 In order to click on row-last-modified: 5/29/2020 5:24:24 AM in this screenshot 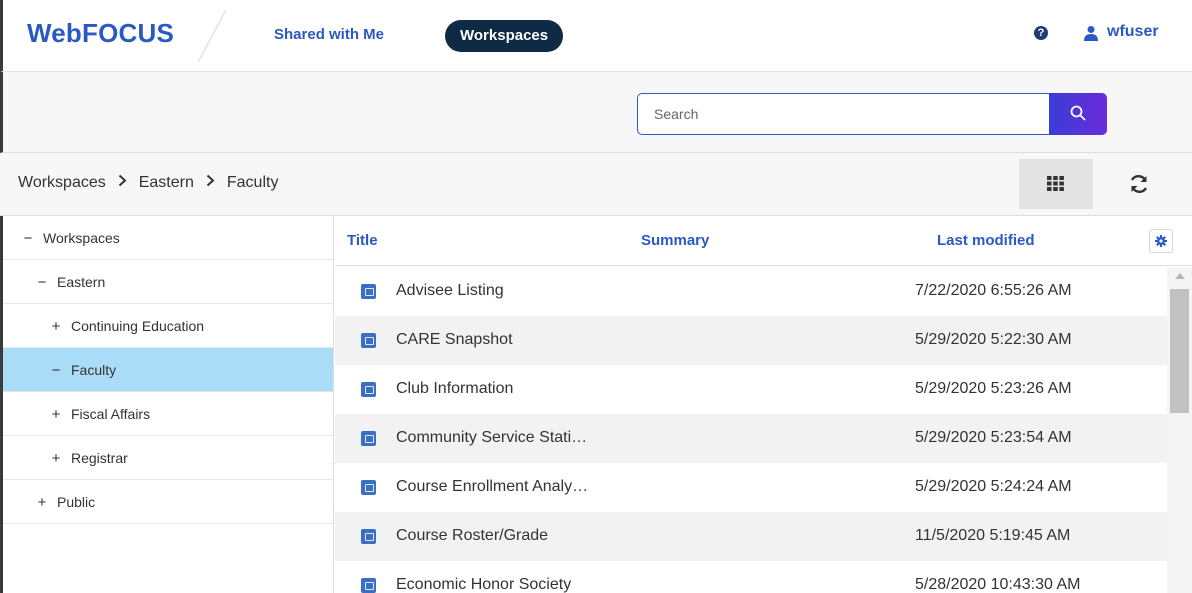, I will do `click(993, 486)`.